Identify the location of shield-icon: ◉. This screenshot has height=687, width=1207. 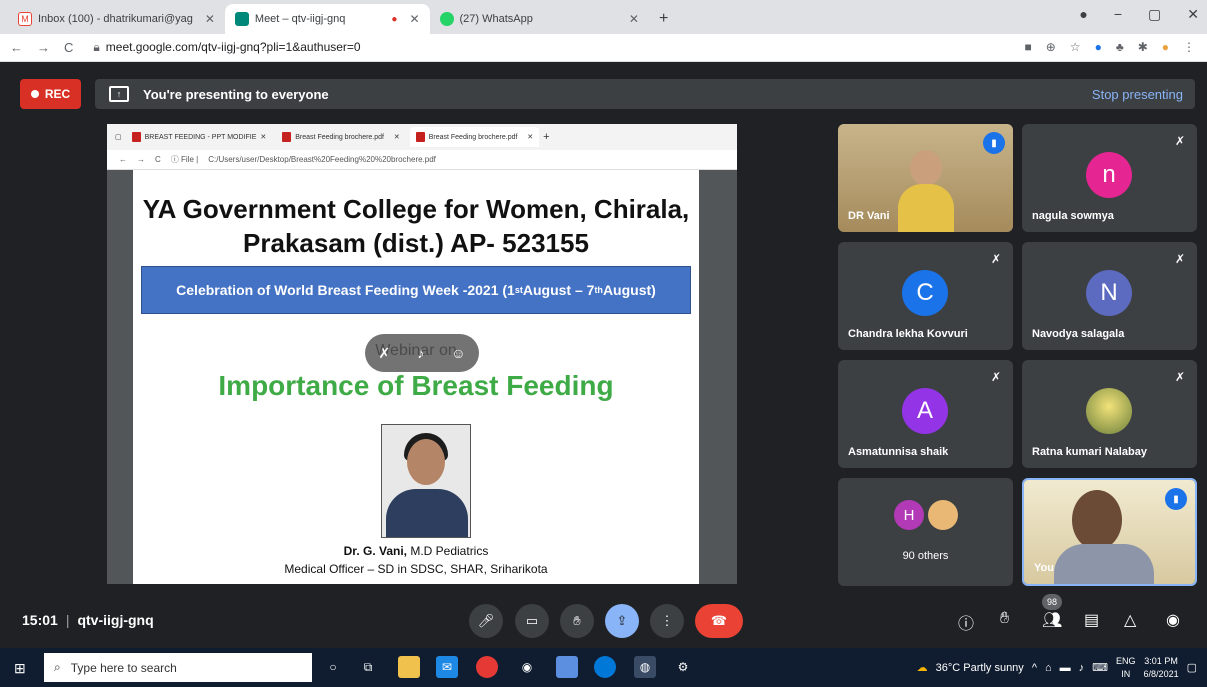
(1173, 620).